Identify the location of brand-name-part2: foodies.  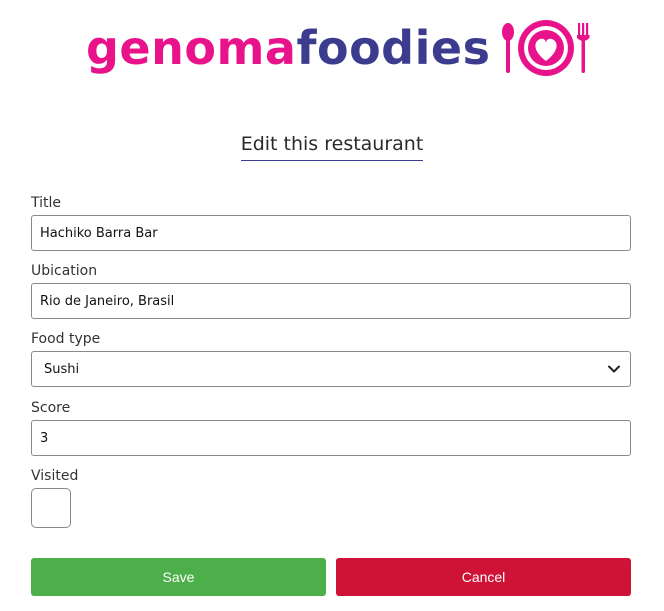
(393, 48).